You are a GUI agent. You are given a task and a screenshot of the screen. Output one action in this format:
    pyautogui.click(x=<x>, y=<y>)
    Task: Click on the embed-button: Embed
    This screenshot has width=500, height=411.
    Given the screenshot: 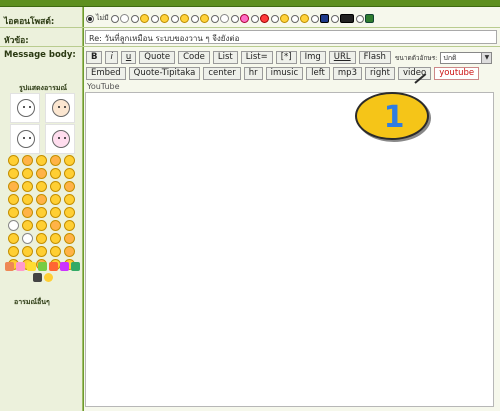 What is the action you would take?
    pyautogui.click(x=106, y=73)
    